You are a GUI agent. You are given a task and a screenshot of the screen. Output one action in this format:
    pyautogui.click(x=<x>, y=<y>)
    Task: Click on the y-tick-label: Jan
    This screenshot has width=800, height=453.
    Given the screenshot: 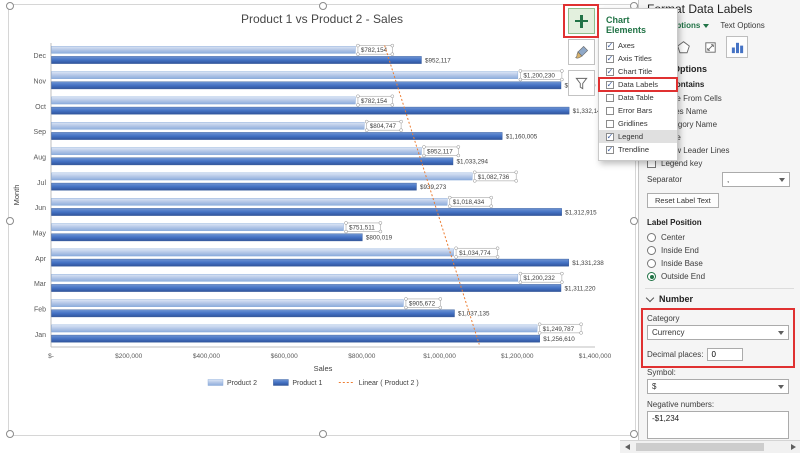 What is the action you would take?
    pyautogui.click(x=40, y=335)
    